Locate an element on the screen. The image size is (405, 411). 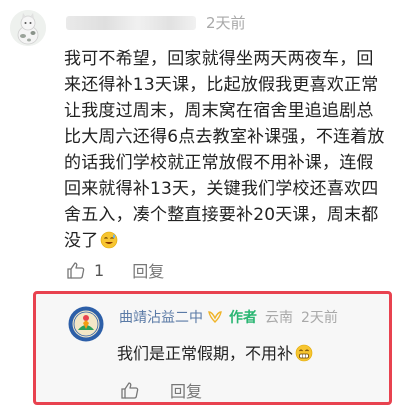
comment-username-blurred is located at coordinates (131, 22).